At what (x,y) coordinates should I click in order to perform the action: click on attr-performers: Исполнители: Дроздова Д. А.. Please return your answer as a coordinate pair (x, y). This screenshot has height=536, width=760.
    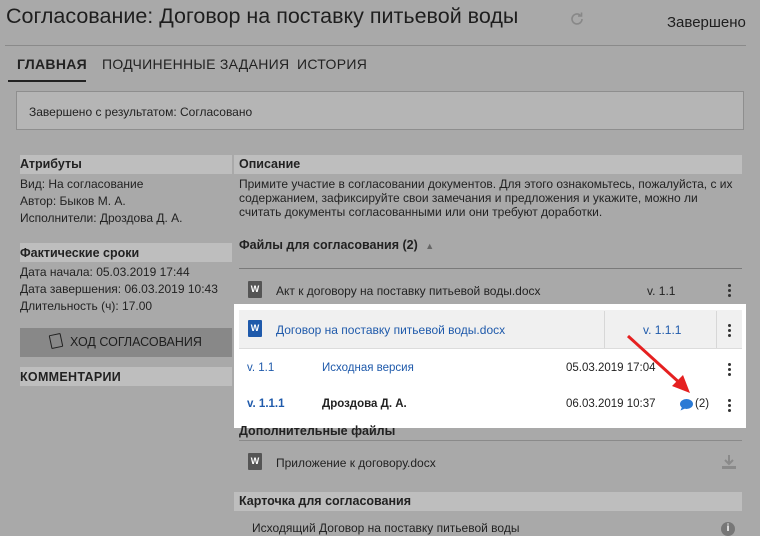
    Looking at the image, I should click on (101, 218).